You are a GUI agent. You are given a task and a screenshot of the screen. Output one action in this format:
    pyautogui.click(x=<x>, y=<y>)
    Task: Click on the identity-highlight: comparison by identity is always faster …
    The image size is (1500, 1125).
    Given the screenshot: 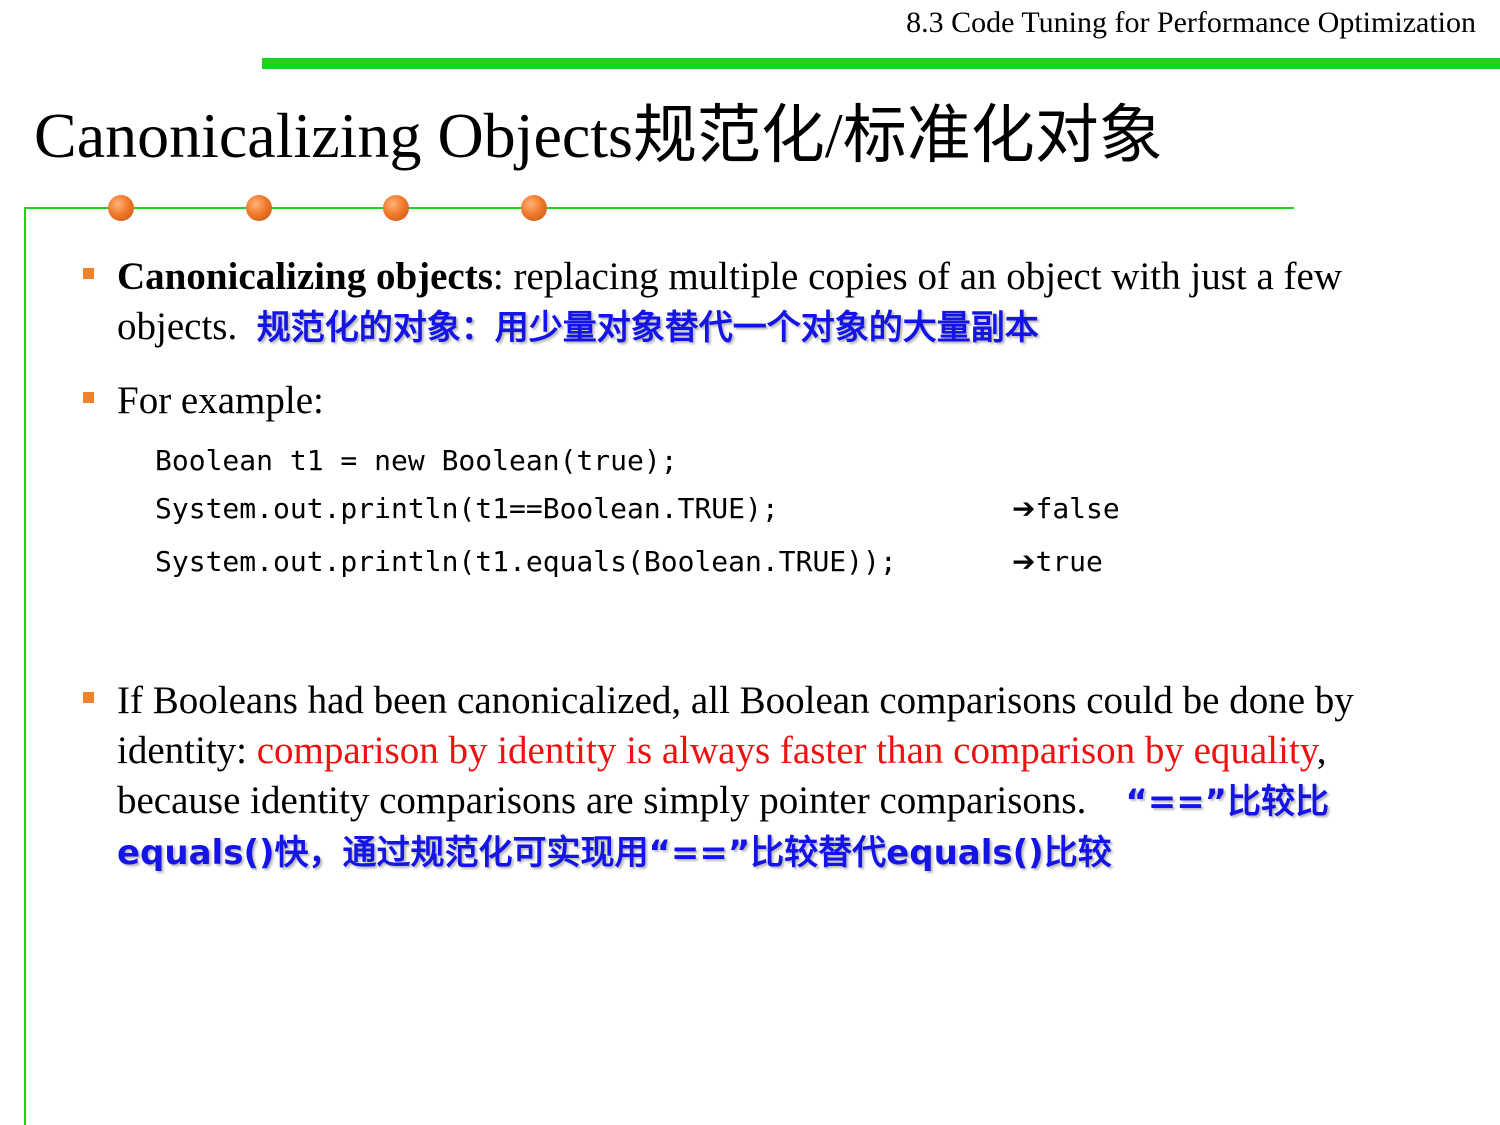 What is the action you would take?
    pyautogui.click(x=786, y=750)
    